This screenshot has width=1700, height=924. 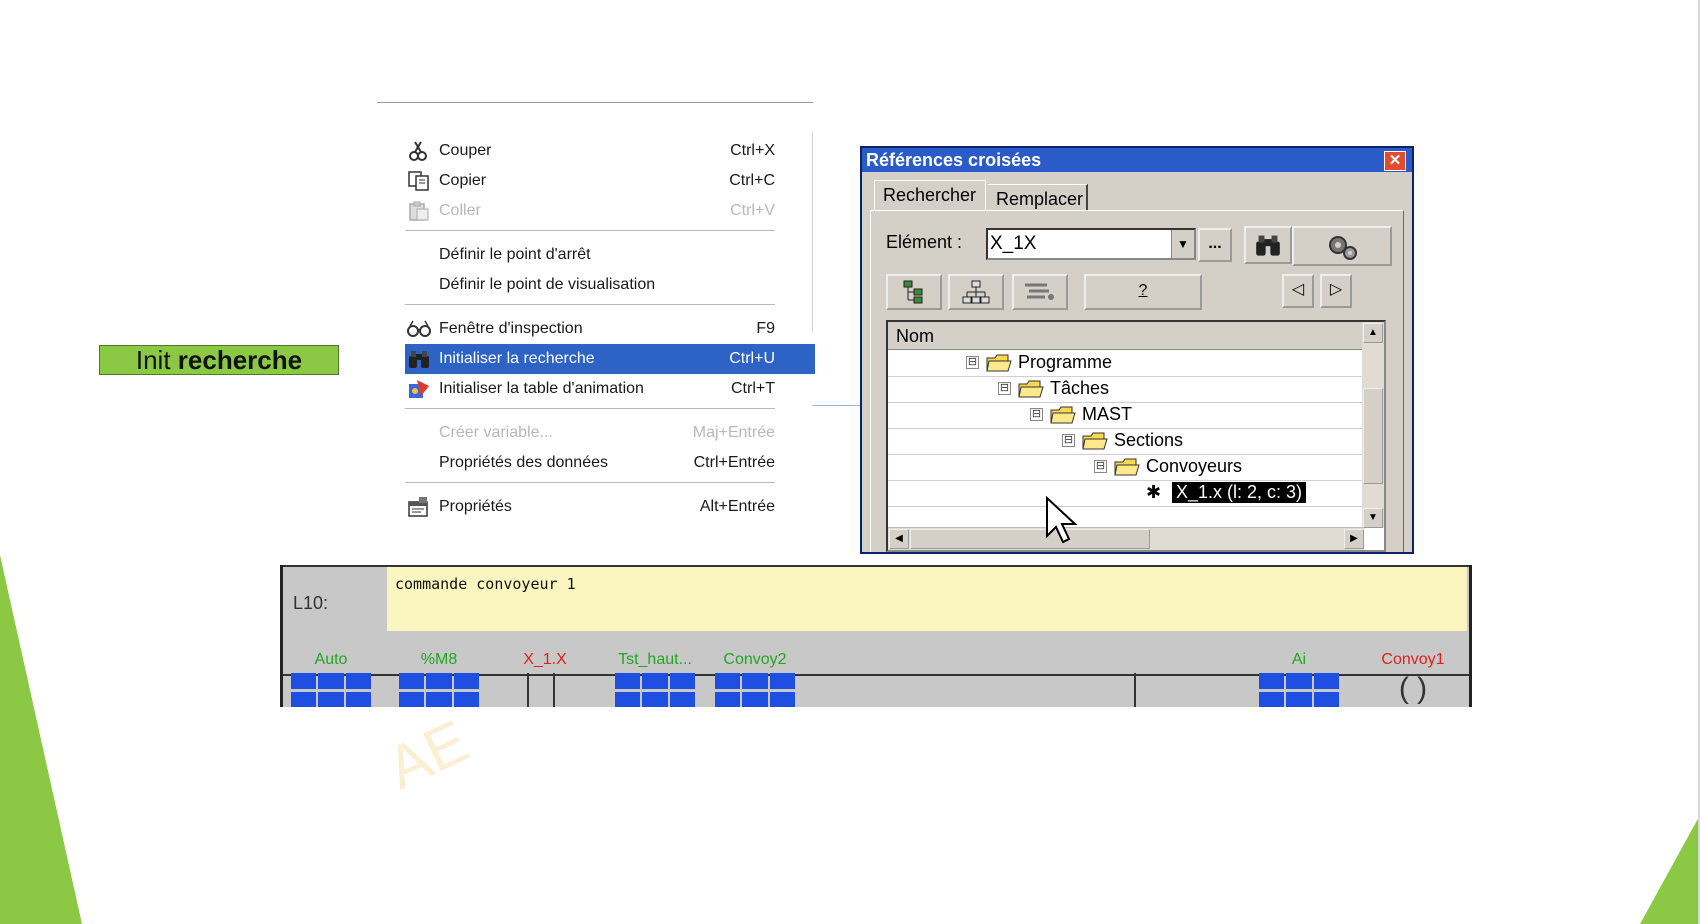 I want to click on paste-icon, so click(x=419, y=211).